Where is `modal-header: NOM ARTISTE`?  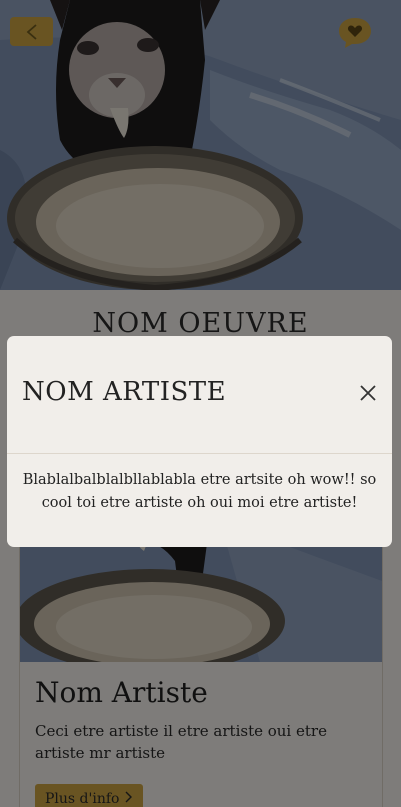 modal-header: NOM ARTISTE is located at coordinates (199, 395).